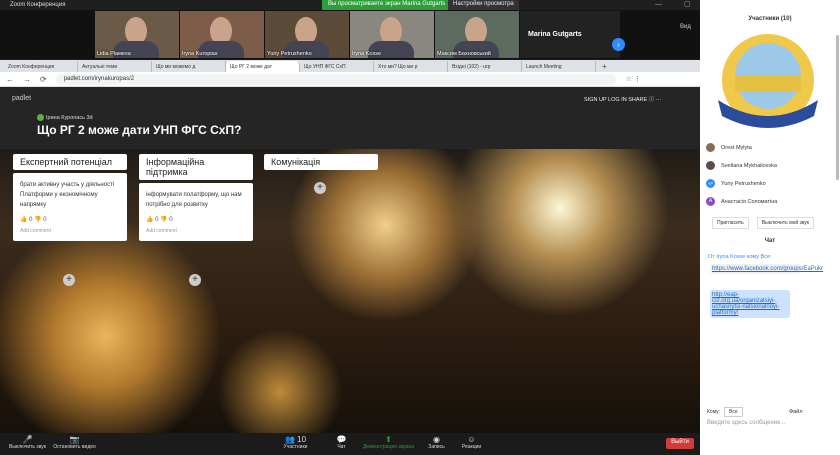  What do you see at coordinates (222, 34) in the screenshot?
I see `video-thumb: Iryna Kuropias` at bounding box center [222, 34].